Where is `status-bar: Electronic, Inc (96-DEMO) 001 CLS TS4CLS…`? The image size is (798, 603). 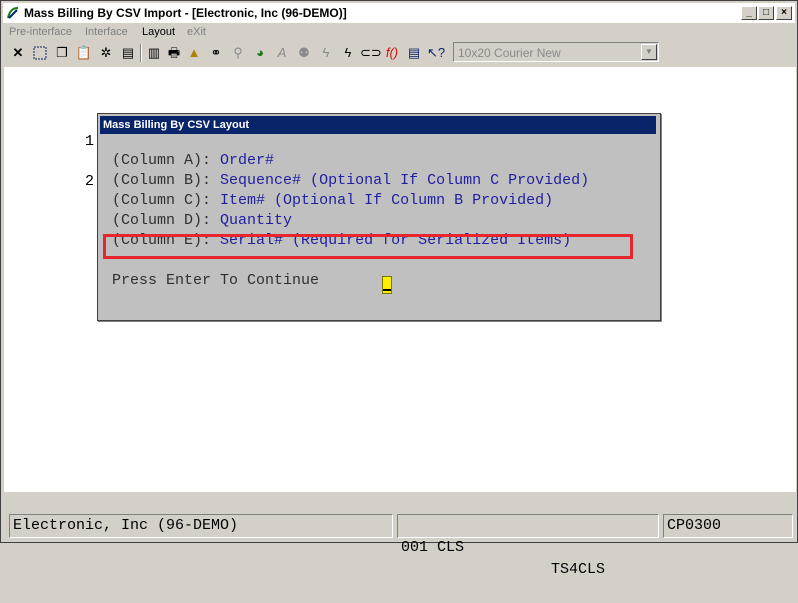
status-bar: Electronic, Inc (96-DEMO) 001 CLS TS4CLS… is located at coordinates (400, 544).